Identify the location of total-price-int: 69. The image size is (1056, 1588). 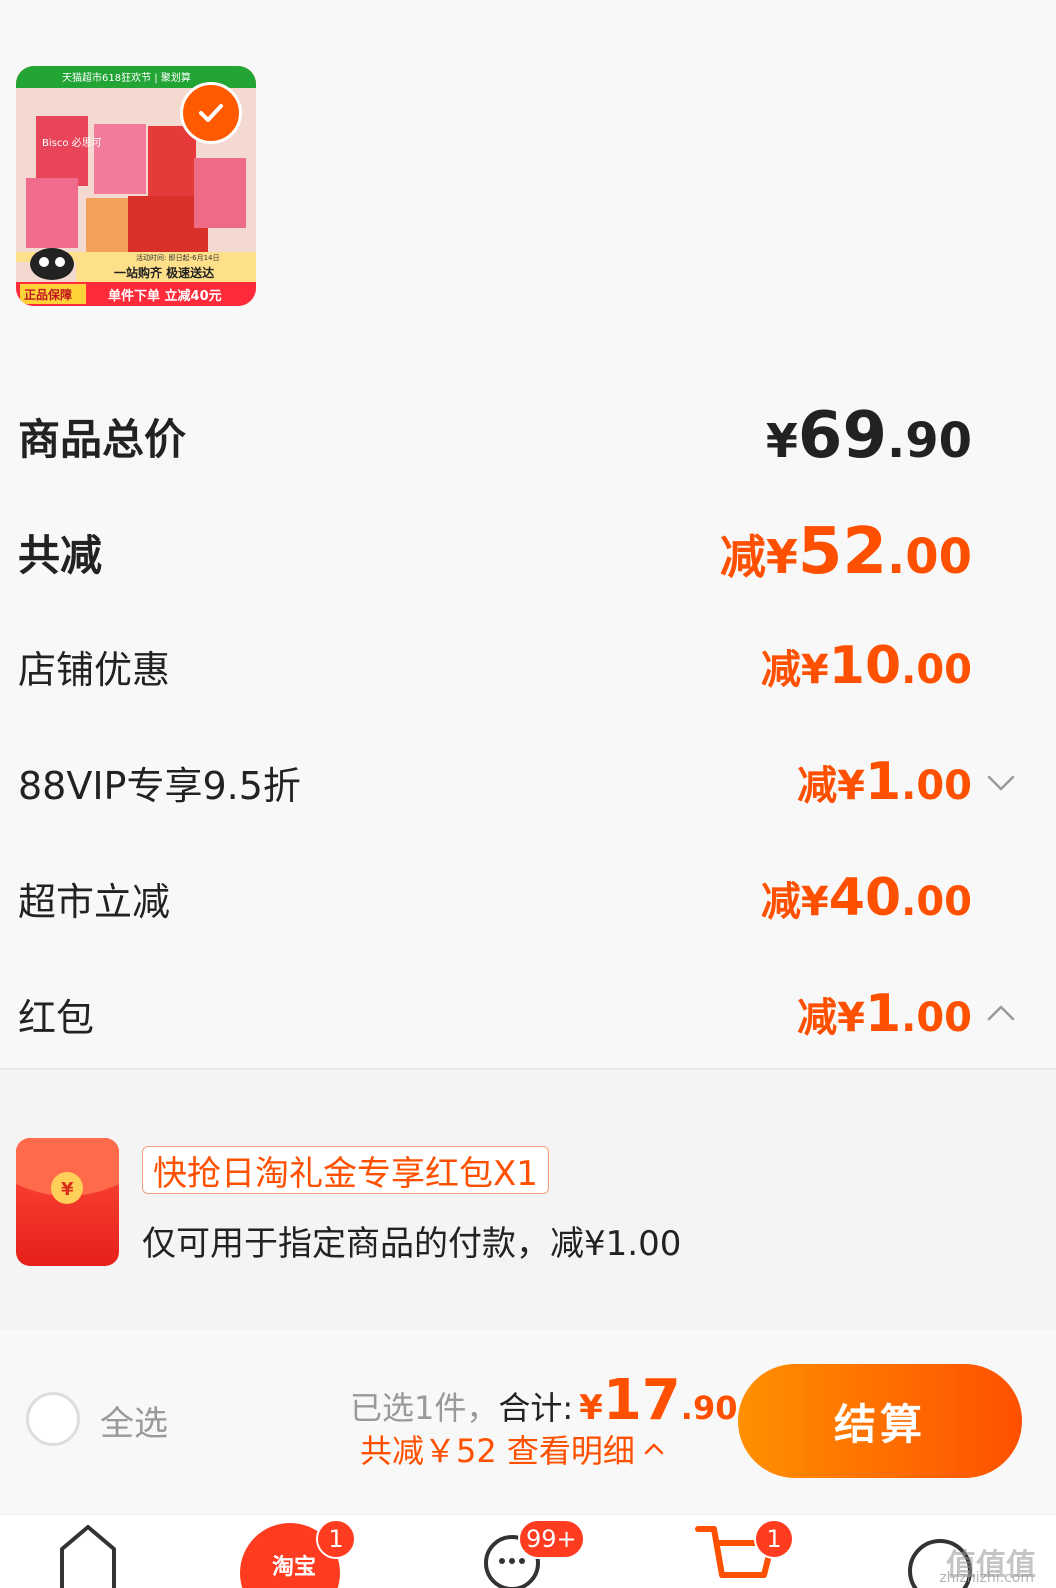
(842, 436).